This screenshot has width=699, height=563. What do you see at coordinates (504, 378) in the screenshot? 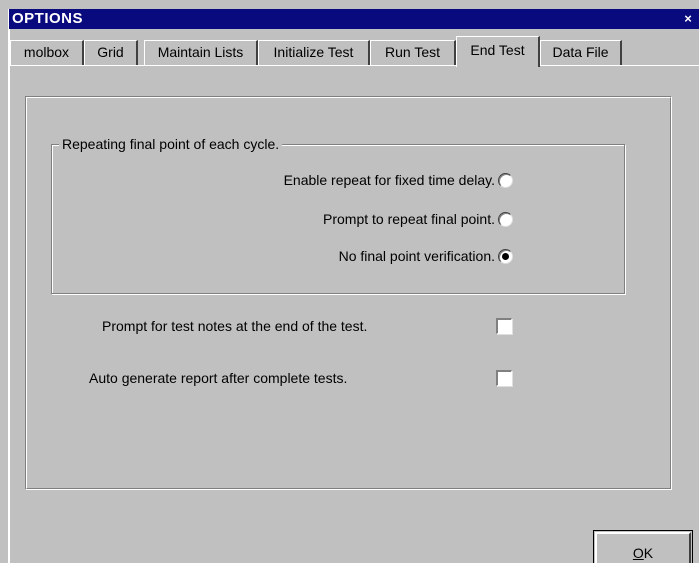
I see `auto-report-checkbox` at bounding box center [504, 378].